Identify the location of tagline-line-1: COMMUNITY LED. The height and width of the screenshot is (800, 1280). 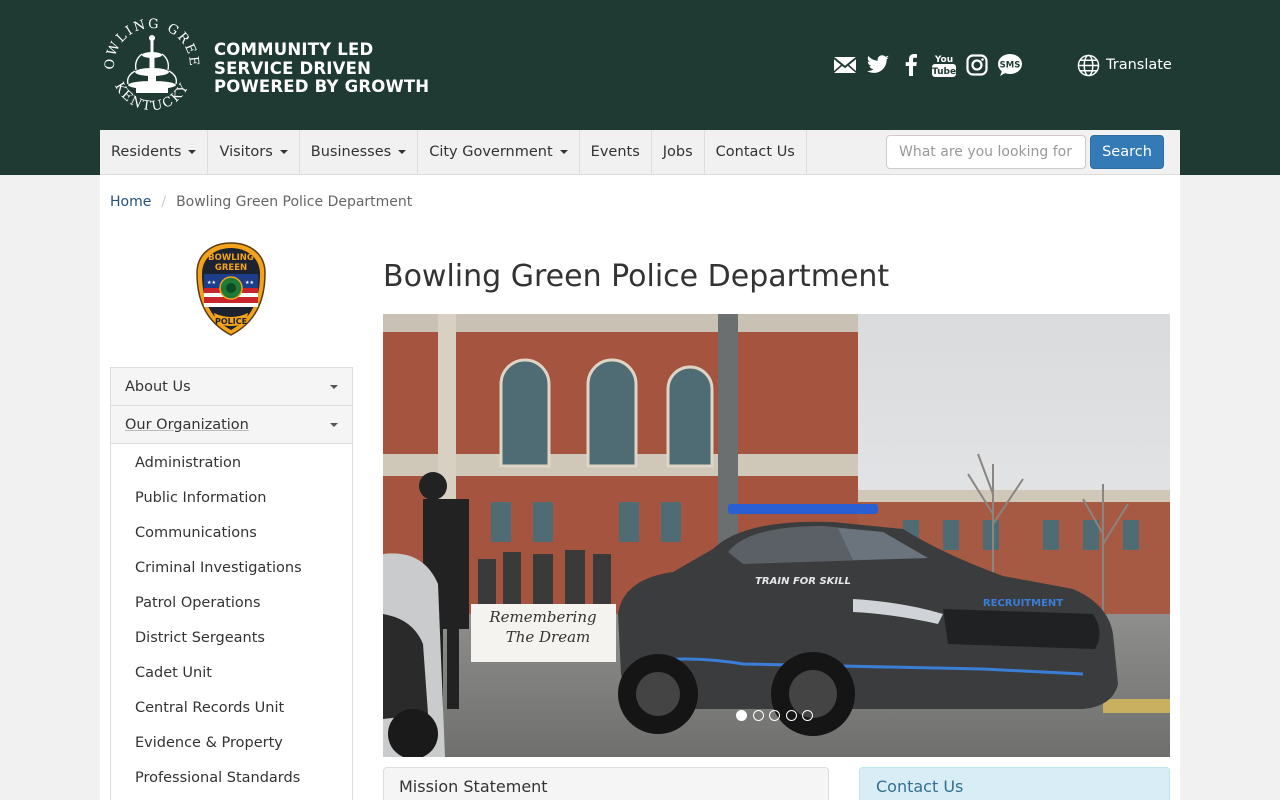
(294, 49).